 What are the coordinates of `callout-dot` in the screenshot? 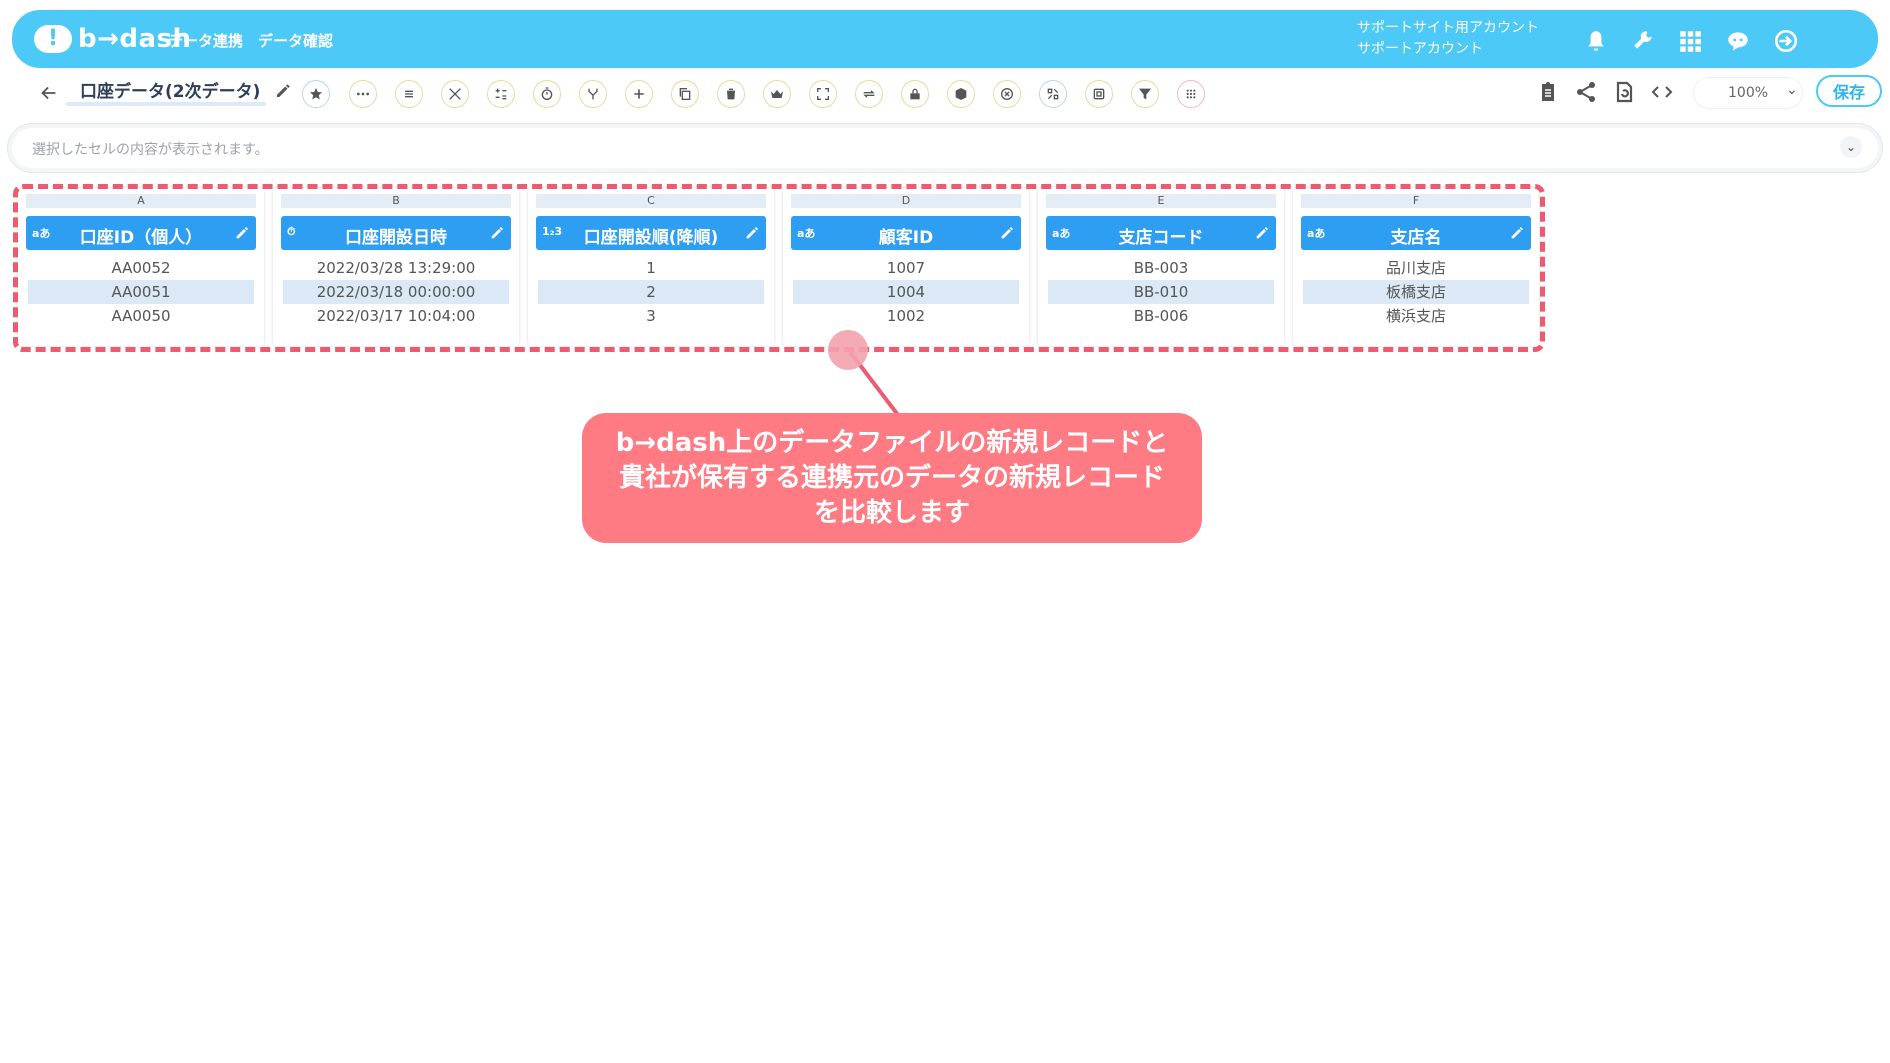 It's located at (848, 350).